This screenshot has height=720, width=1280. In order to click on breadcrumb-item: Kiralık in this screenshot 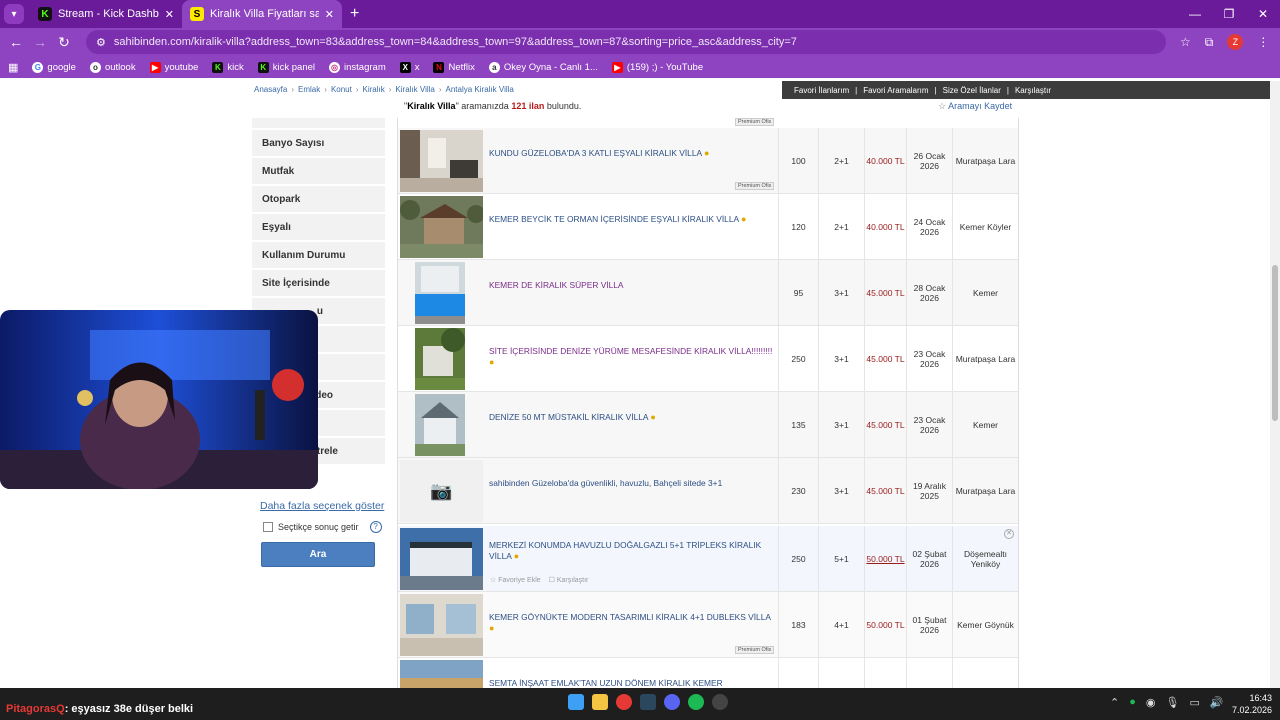, I will do `click(374, 89)`.